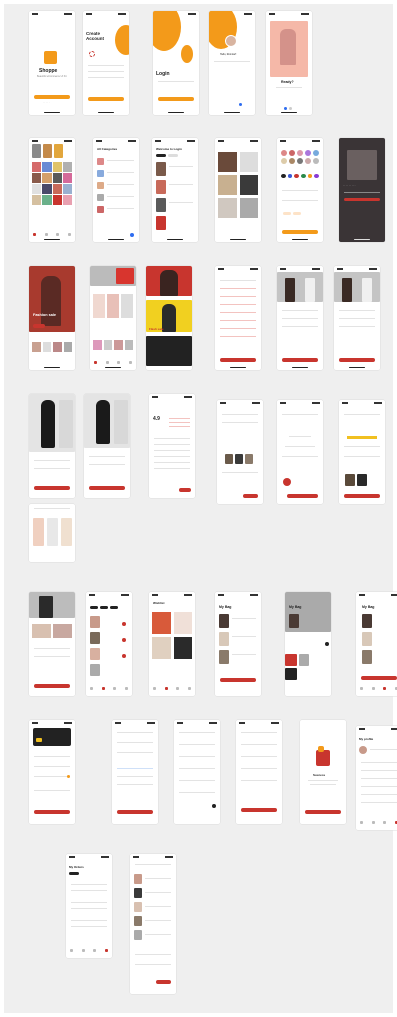  Describe the element at coordinates (159, 603) in the screenshot. I see `wishlist-title: Wishlist` at that location.